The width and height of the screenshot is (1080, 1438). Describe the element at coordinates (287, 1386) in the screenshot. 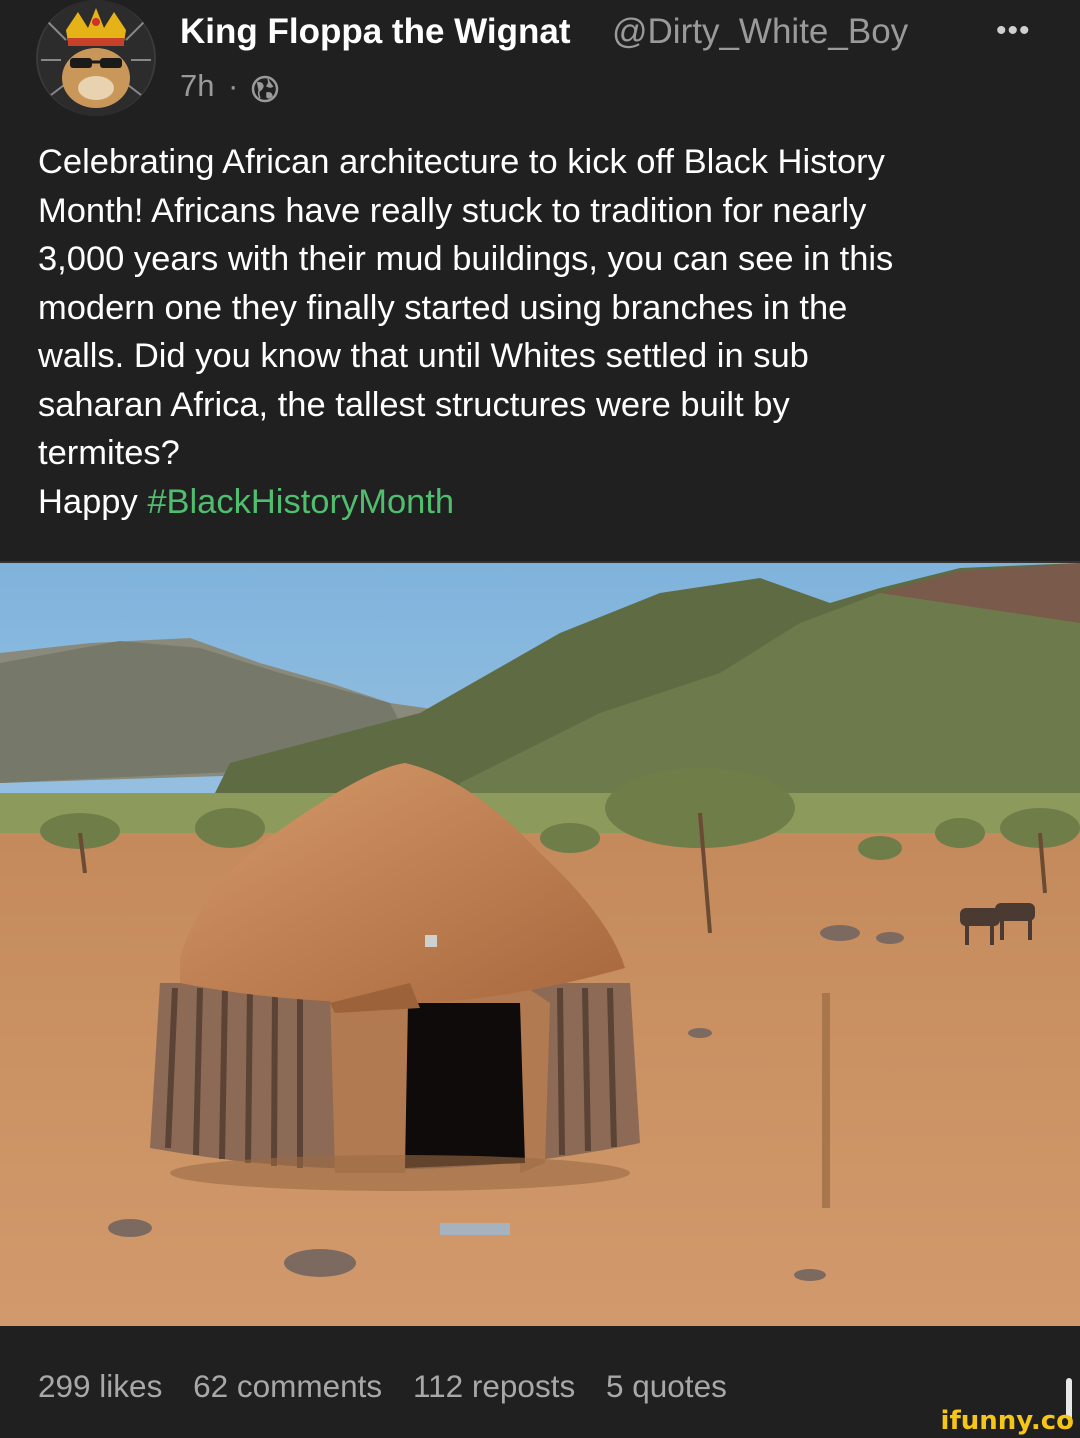

I see `comments-count: 62 comments` at that location.